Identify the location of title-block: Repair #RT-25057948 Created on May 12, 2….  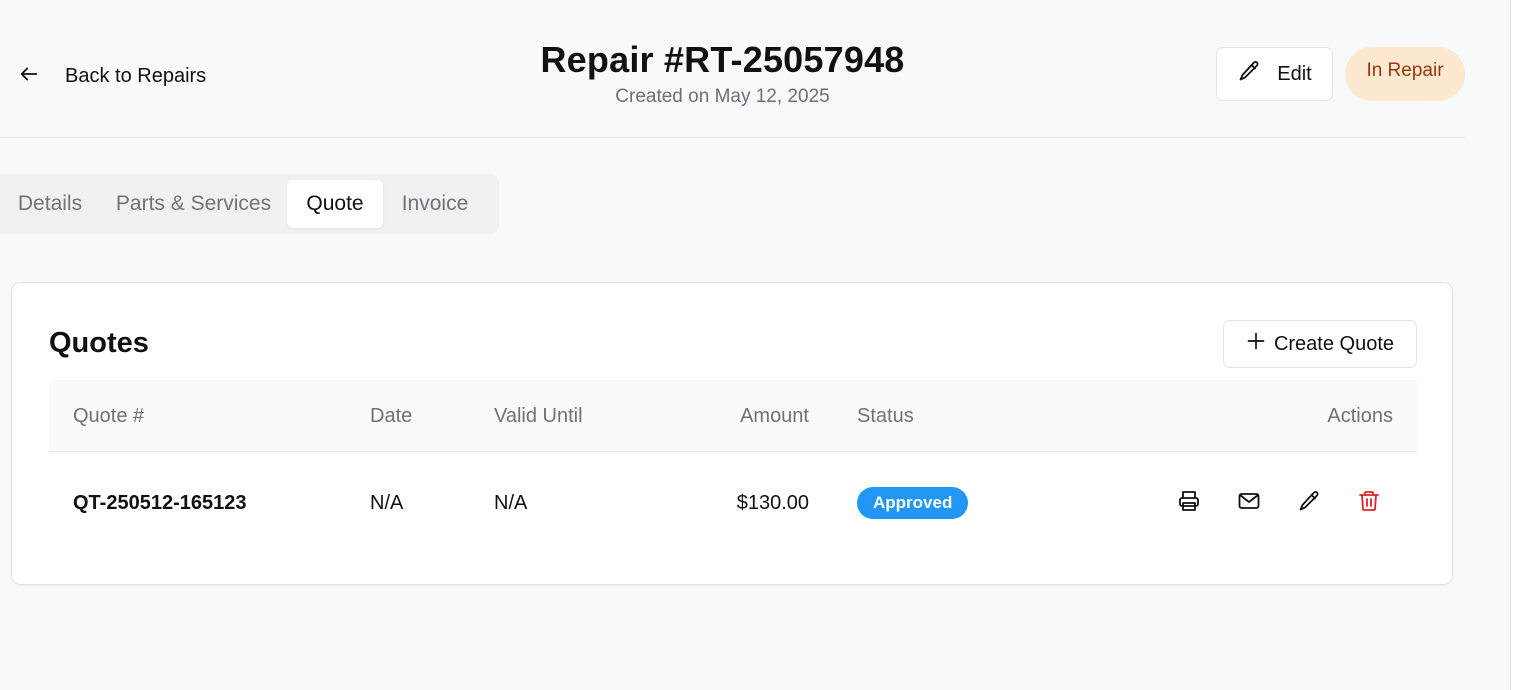
(722, 73).